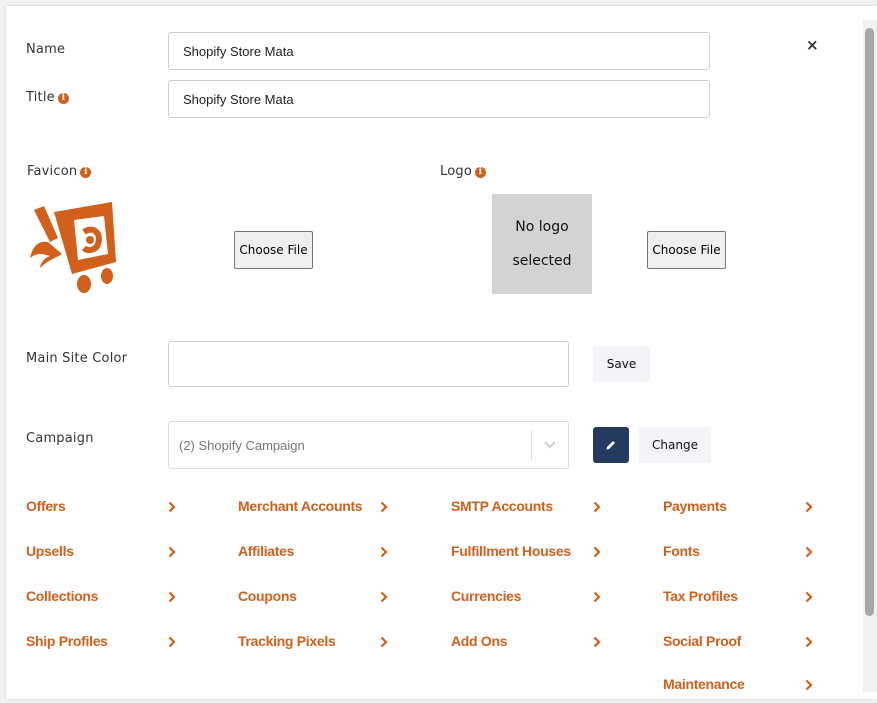 Image resolution: width=877 pixels, height=703 pixels. I want to click on link-upsells: Upsells, so click(50, 551).